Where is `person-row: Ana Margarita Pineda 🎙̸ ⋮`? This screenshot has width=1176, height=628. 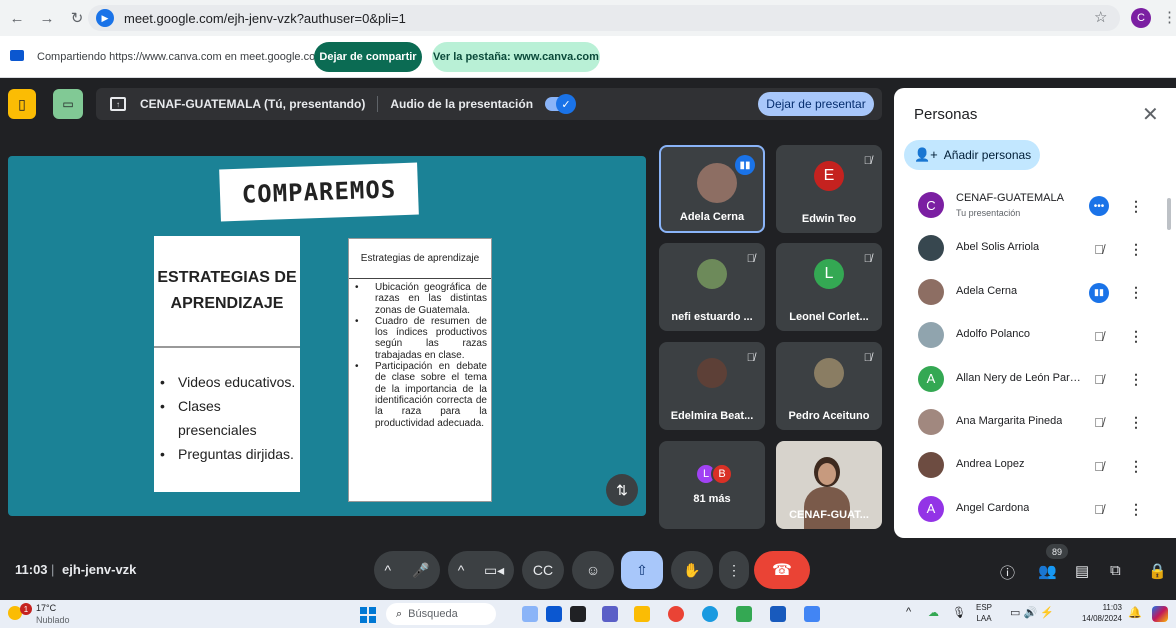 person-row: Ana Margarita Pineda 🎙̸ ⋮ is located at coordinates (1037, 422).